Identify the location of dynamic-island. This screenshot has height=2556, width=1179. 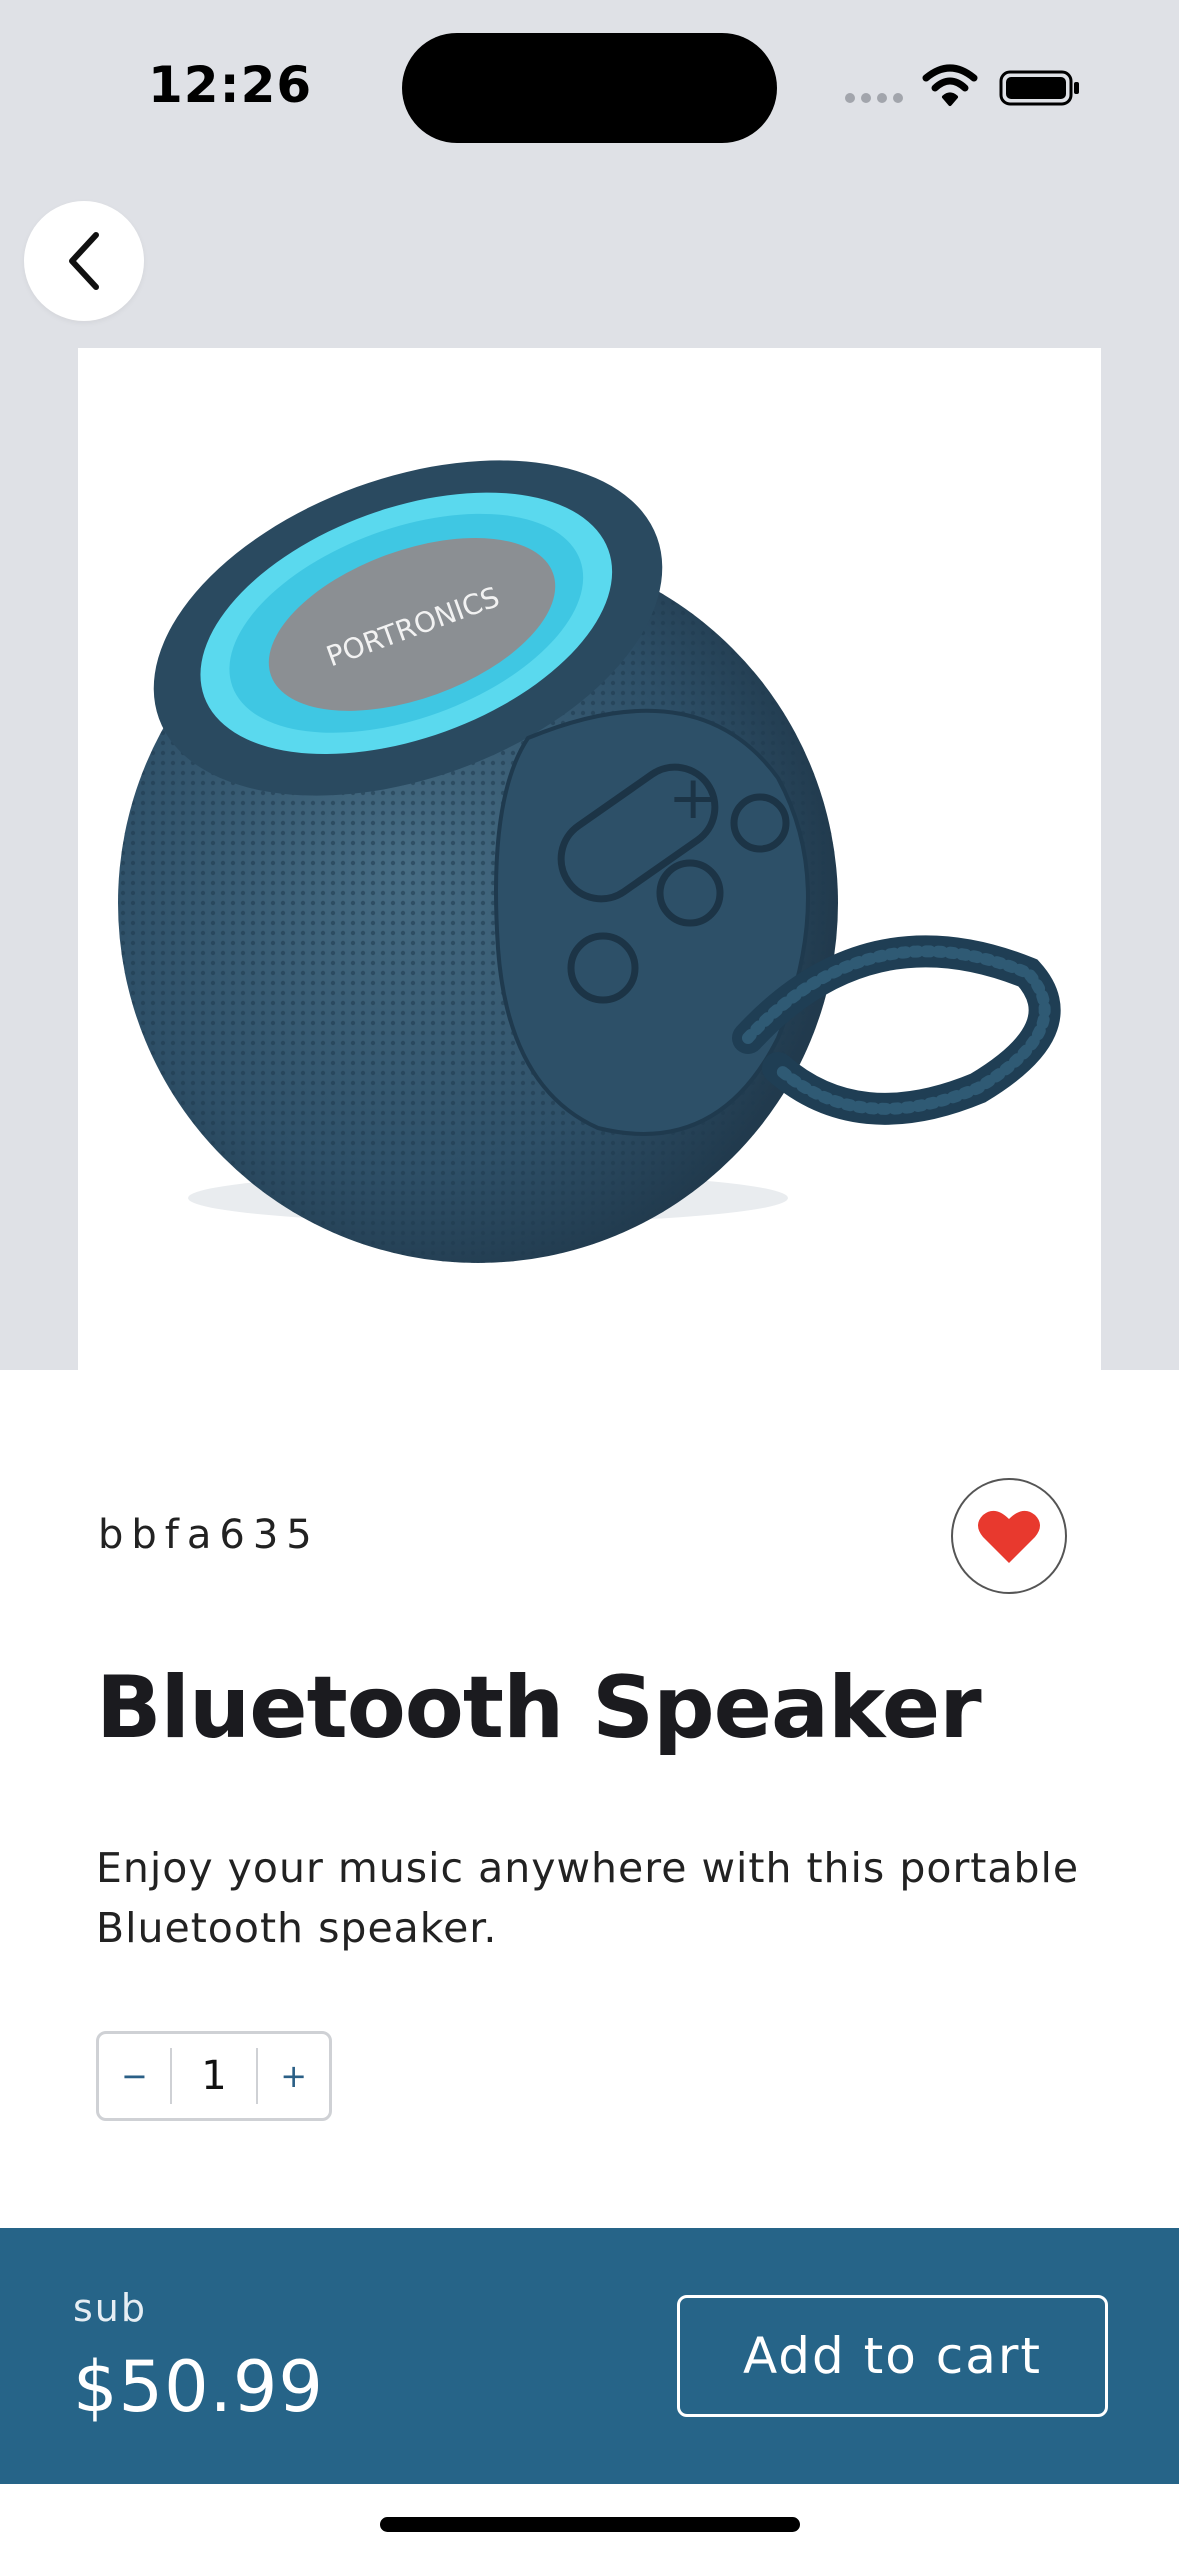
(589, 88).